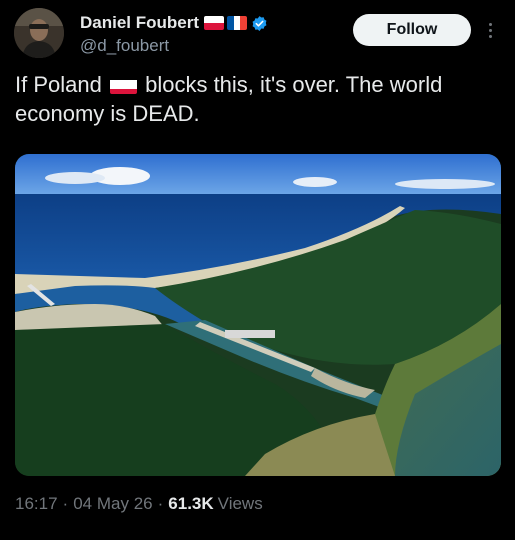 This screenshot has width=515, height=540. I want to click on views-count: 61.3K, so click(191, 503).